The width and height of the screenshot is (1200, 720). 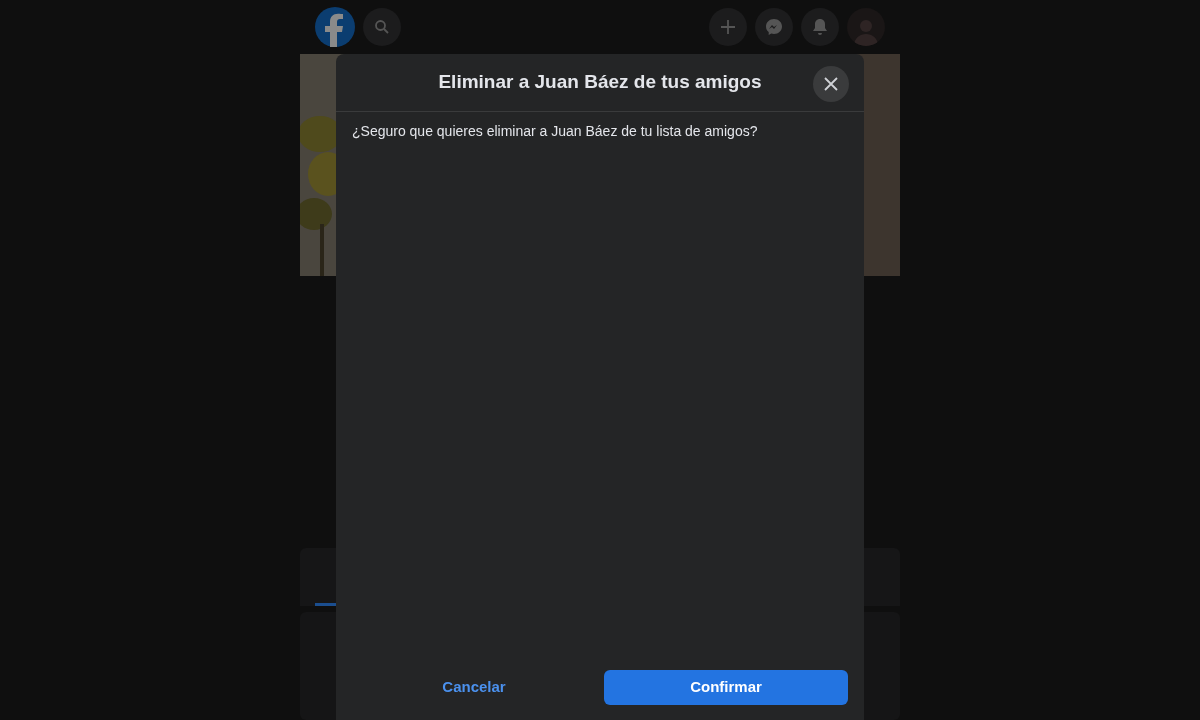 I want to click on search-icon, so click(x=382, y=27).